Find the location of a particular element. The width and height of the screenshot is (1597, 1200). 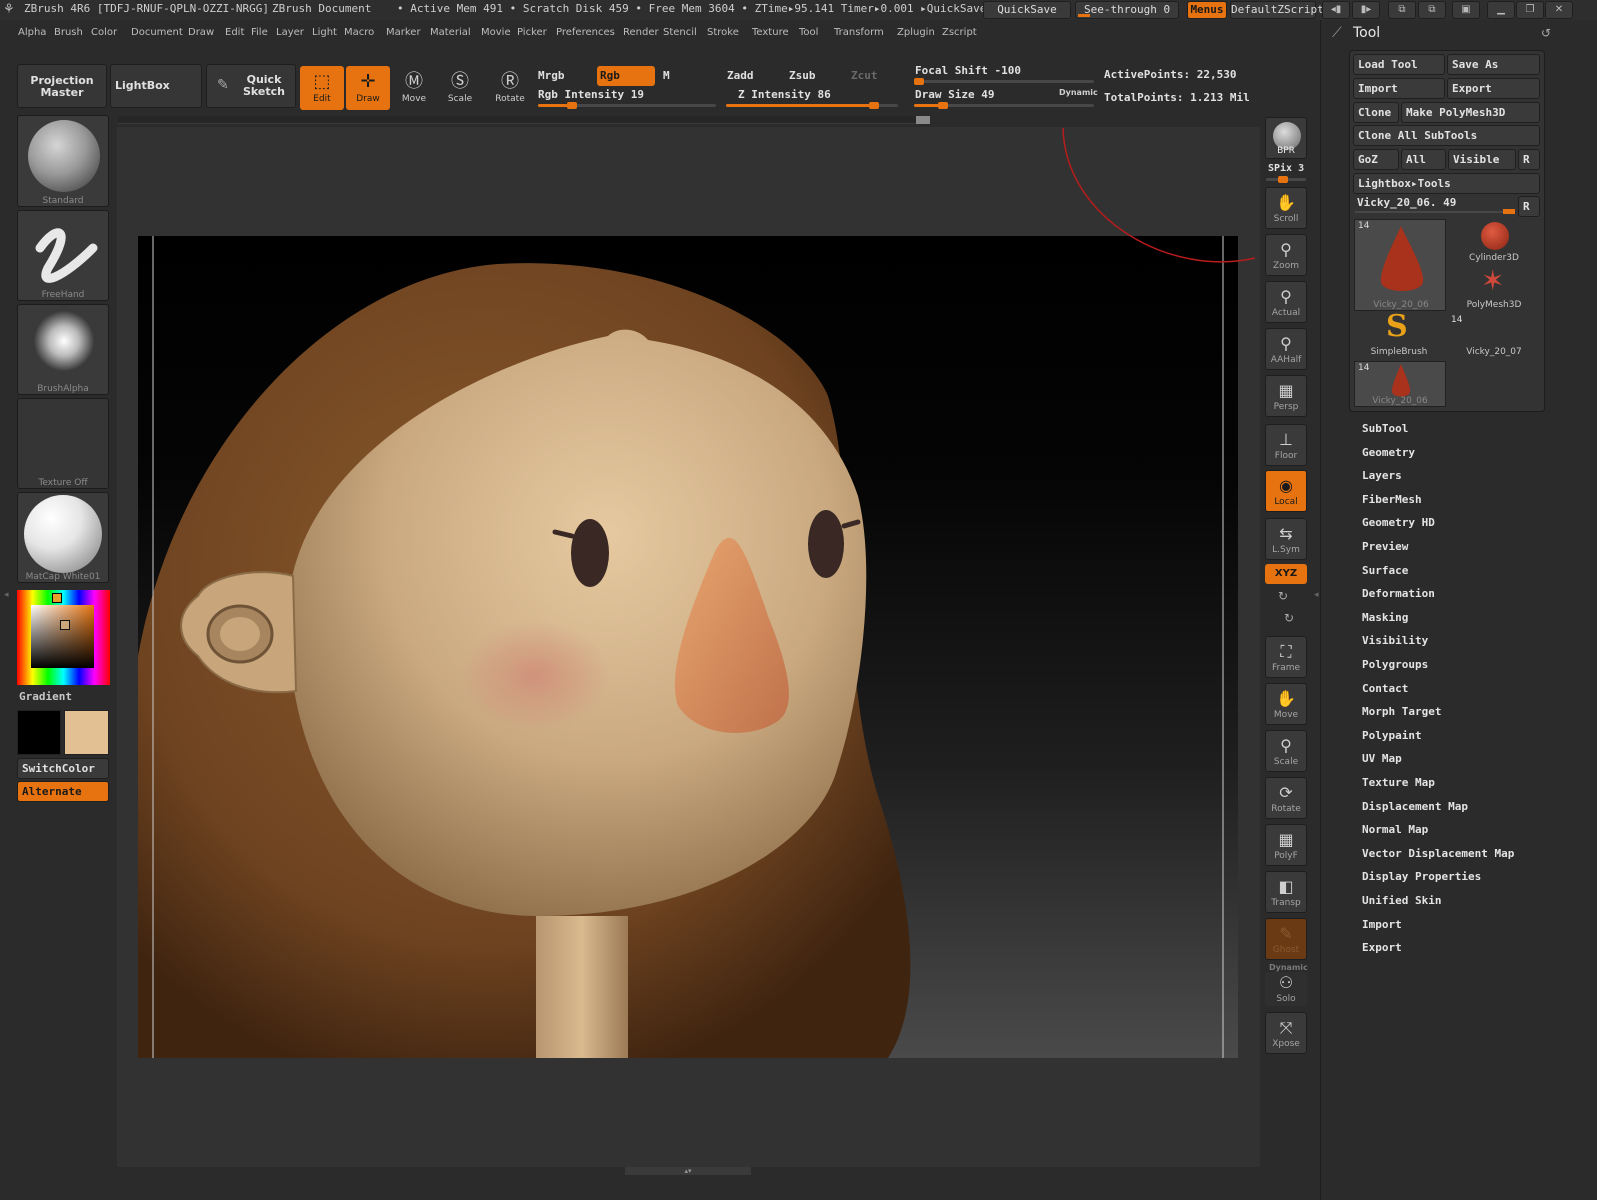

section-preview: Preview is located at coordinates (1385, 546).